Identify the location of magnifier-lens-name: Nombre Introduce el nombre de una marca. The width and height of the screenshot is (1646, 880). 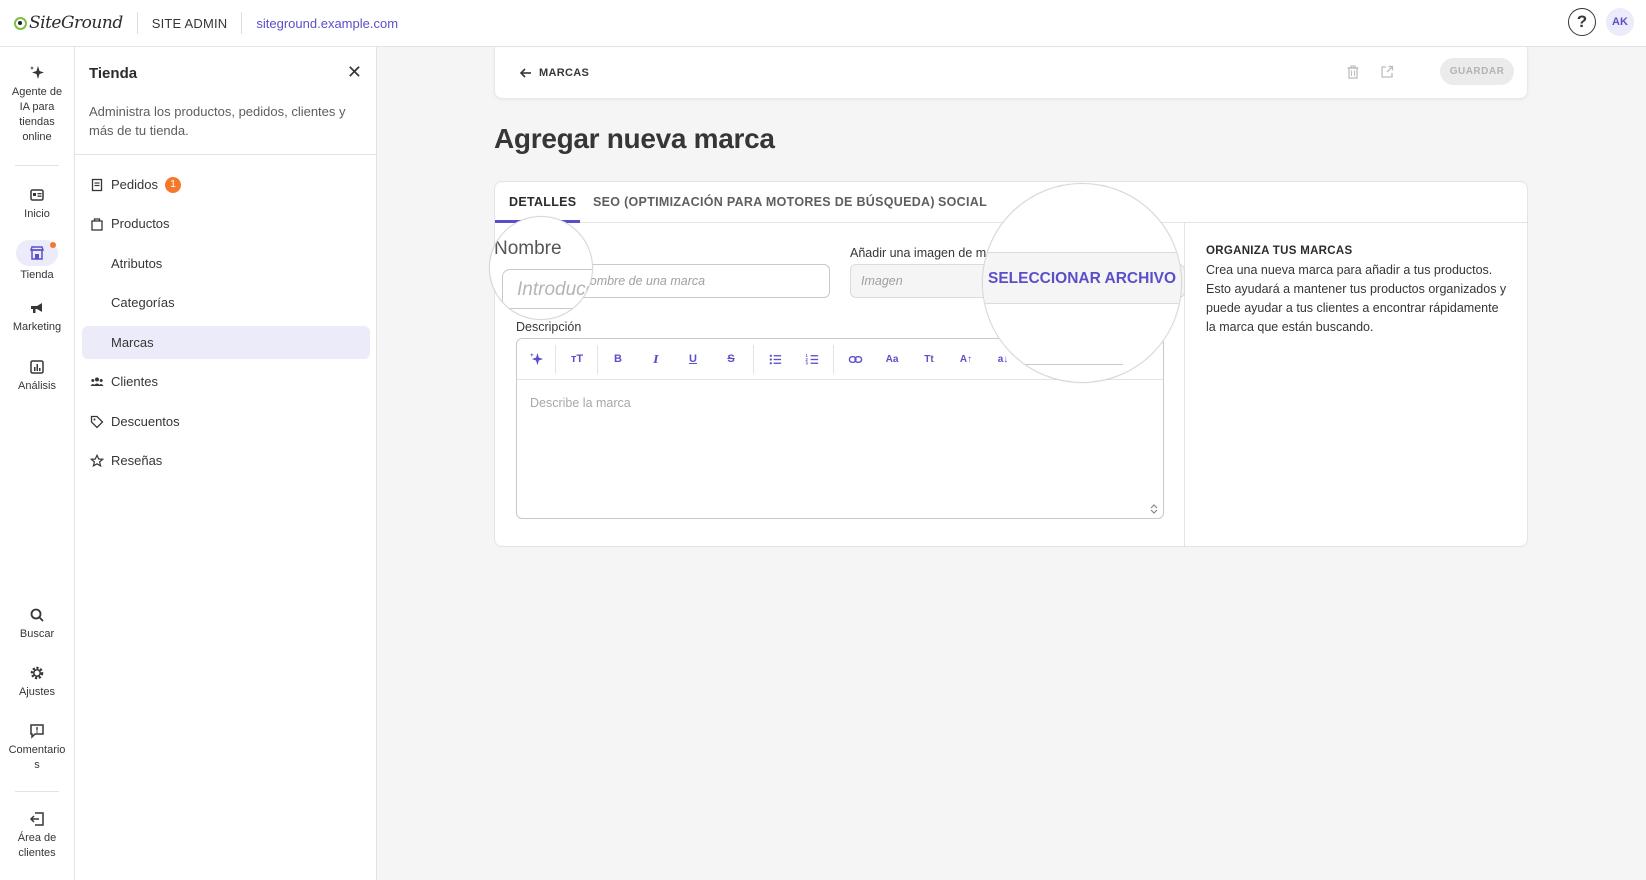
(541, 268).